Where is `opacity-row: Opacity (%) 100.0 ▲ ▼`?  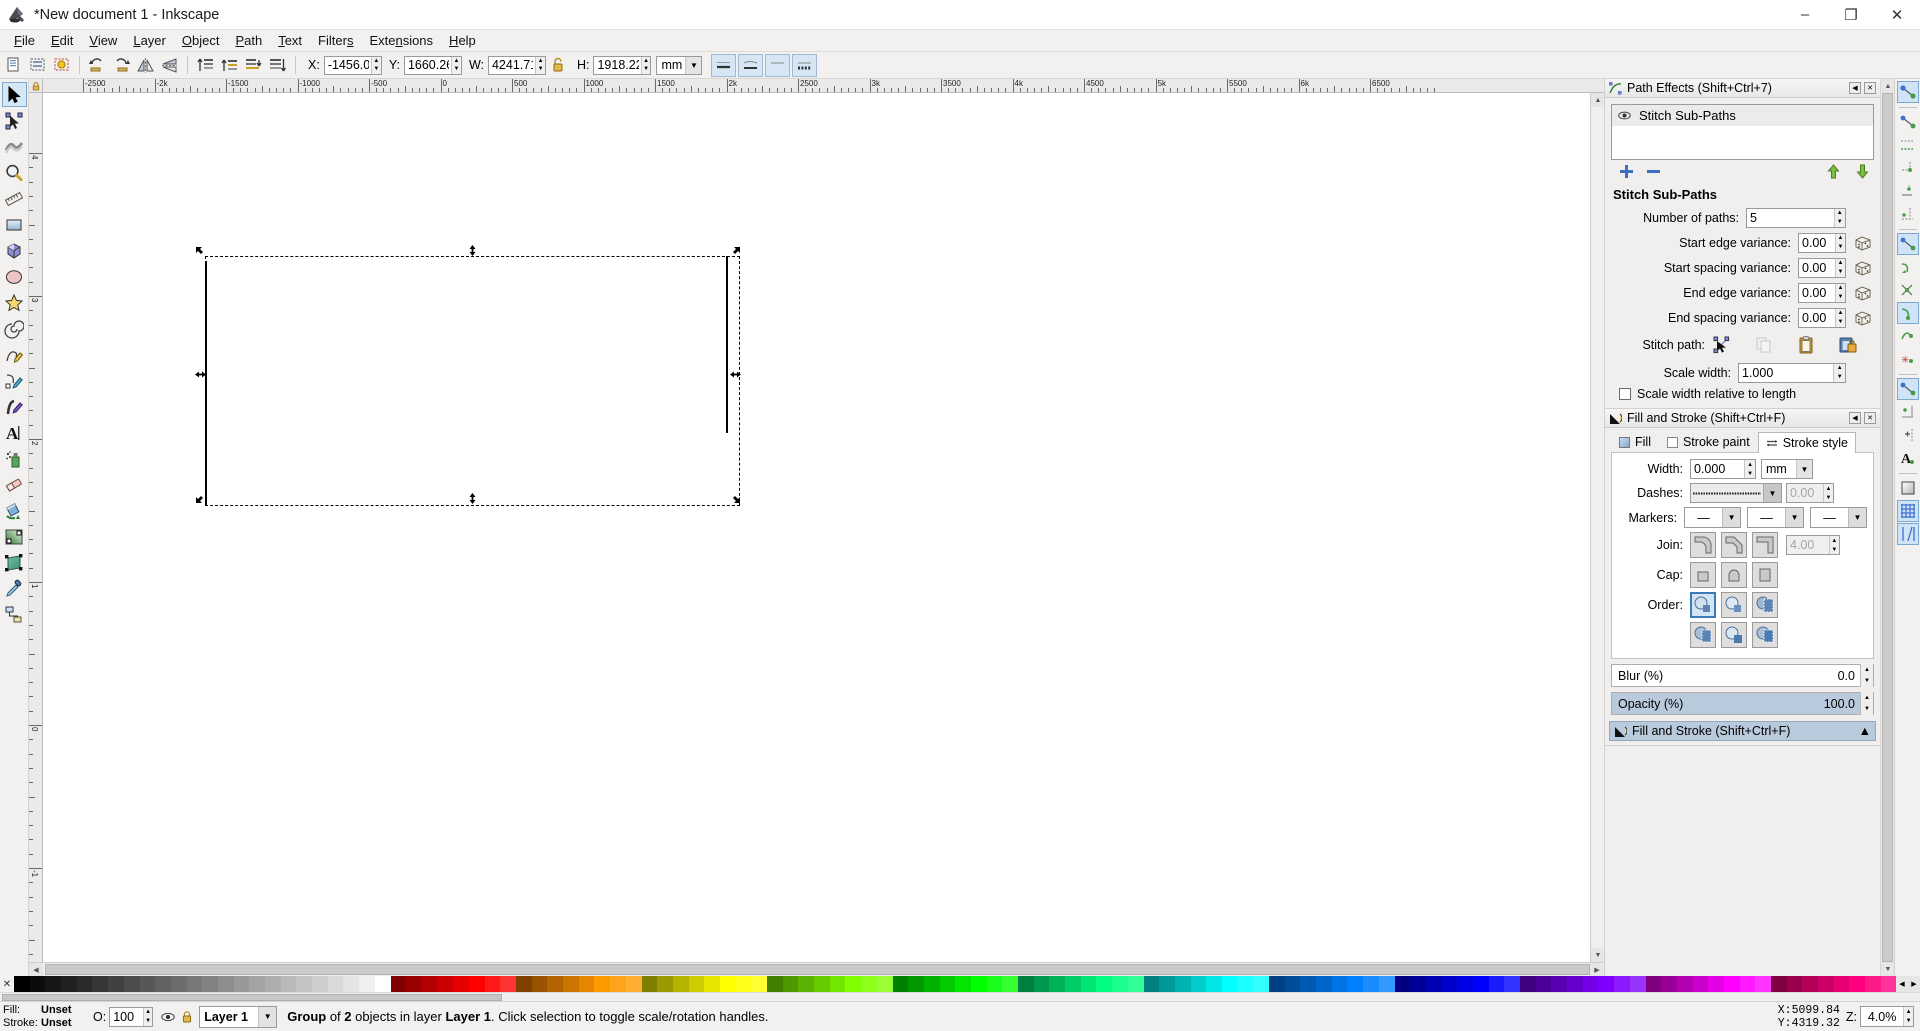 opacity-row: Opacity (%) 100.0 ▲ ▼ is located at coordinates (1742, 703).